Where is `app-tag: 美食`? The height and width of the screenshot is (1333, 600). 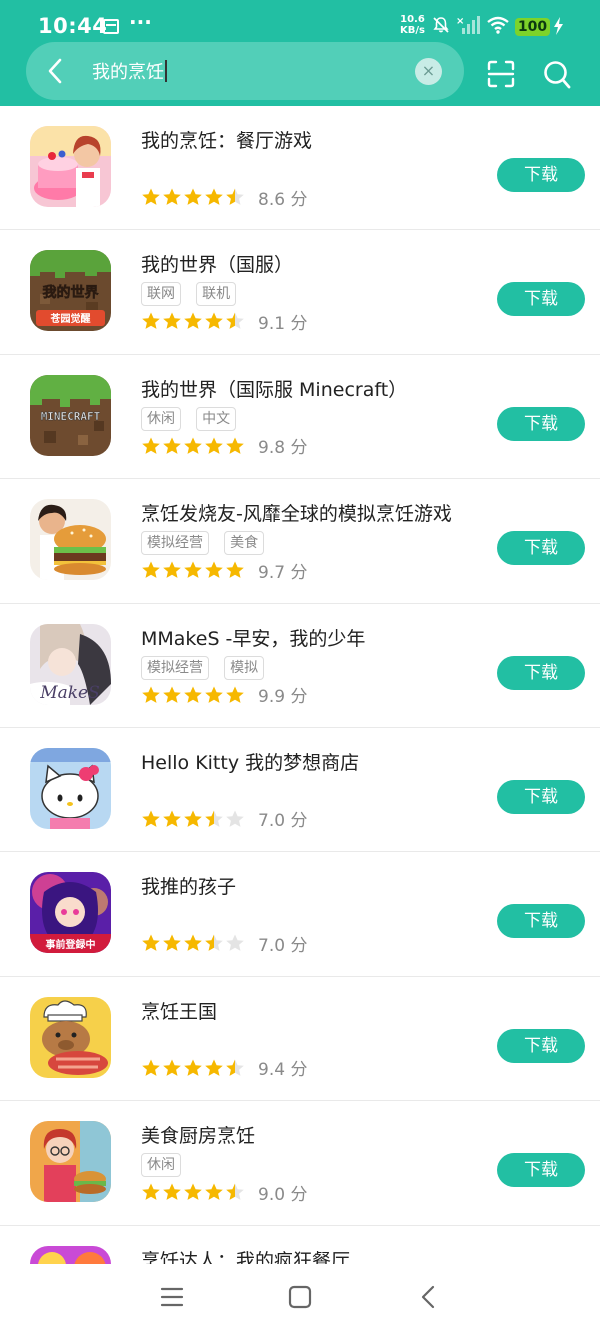 app-tag: 美食 is located at coordinates (244, 543).